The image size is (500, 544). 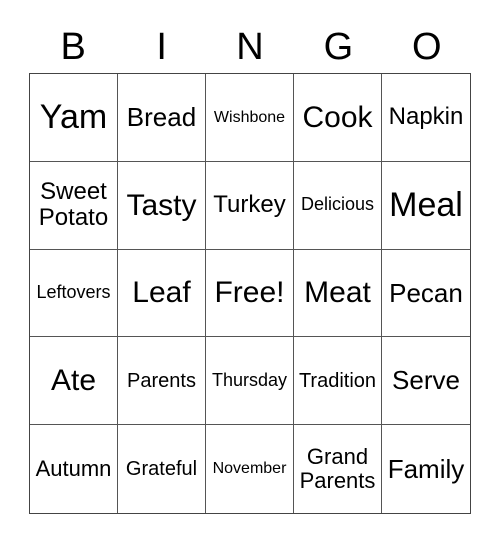 What do you see at coordinates (250, 118) in the screenshot?
I see `bingo-cell: Wishbone` at bounding box center [250, 118].